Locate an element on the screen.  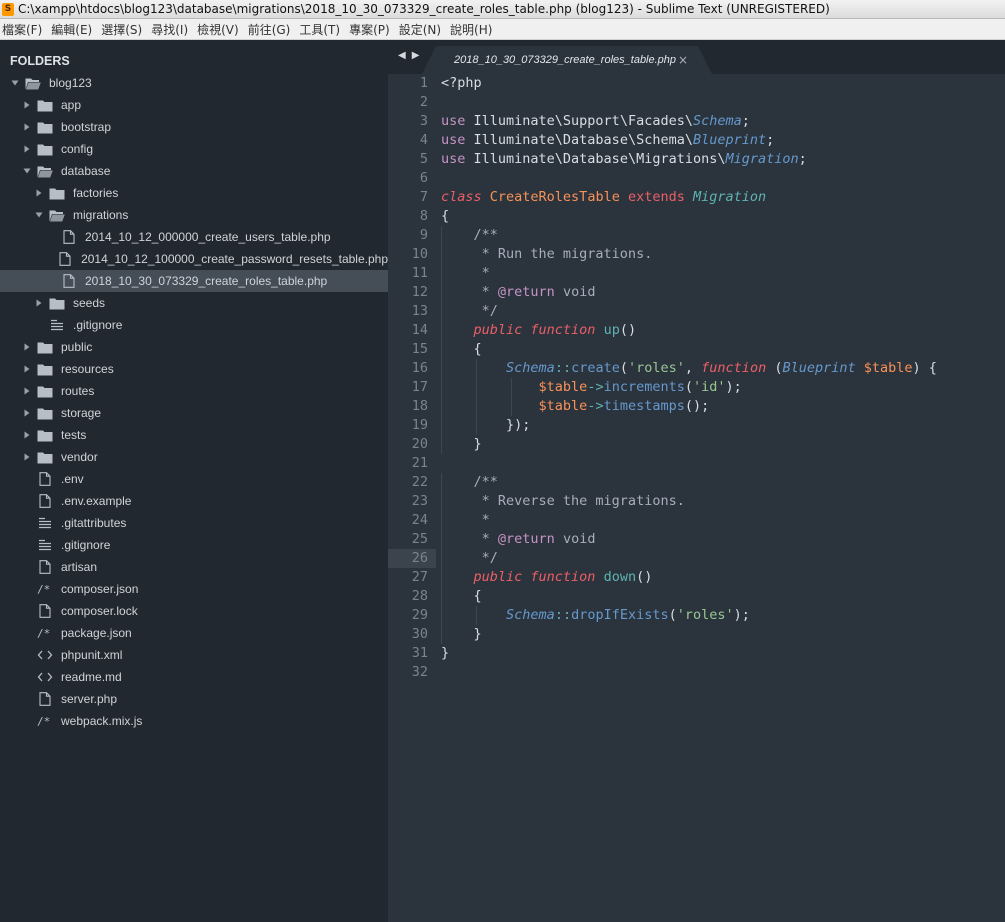
menu-item: 尋找(I) is located at coordinates (172, 29).